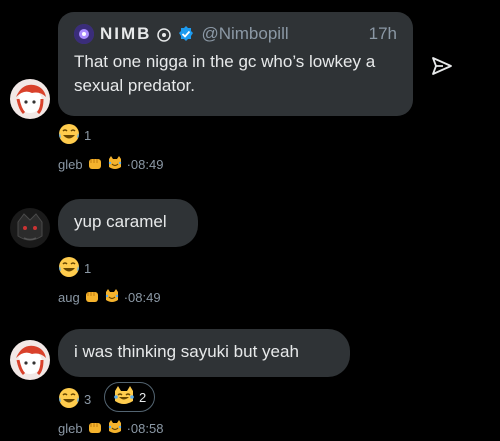 This screenshot has height=441, width=500. I want to click on reaction-count: 3, so click(88, 399).